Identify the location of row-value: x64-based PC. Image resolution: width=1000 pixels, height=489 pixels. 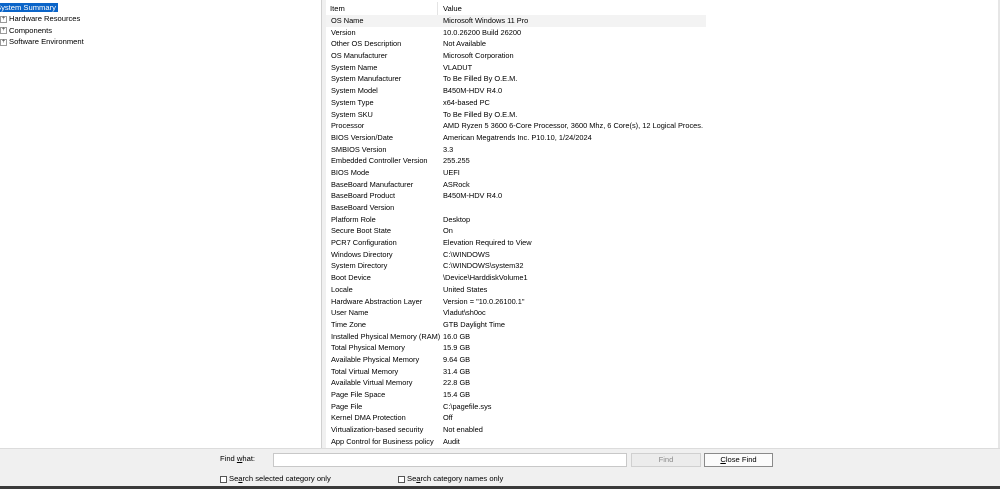
(466, 102).